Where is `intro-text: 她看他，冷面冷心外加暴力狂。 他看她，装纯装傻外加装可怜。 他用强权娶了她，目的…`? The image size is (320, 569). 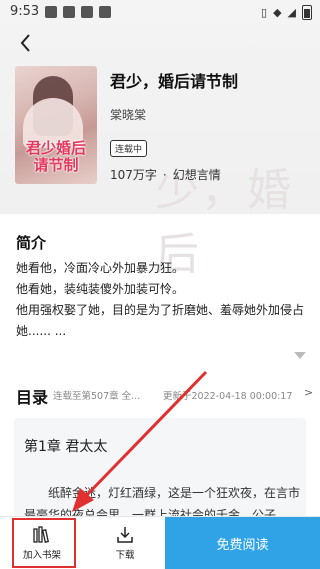 intro-text: 她看他，冷面冷心外加暴力狂。 他看她，装纯装傻外加装可怜。 他用强权娶了她，目的… is located at coordinates (160, 300).